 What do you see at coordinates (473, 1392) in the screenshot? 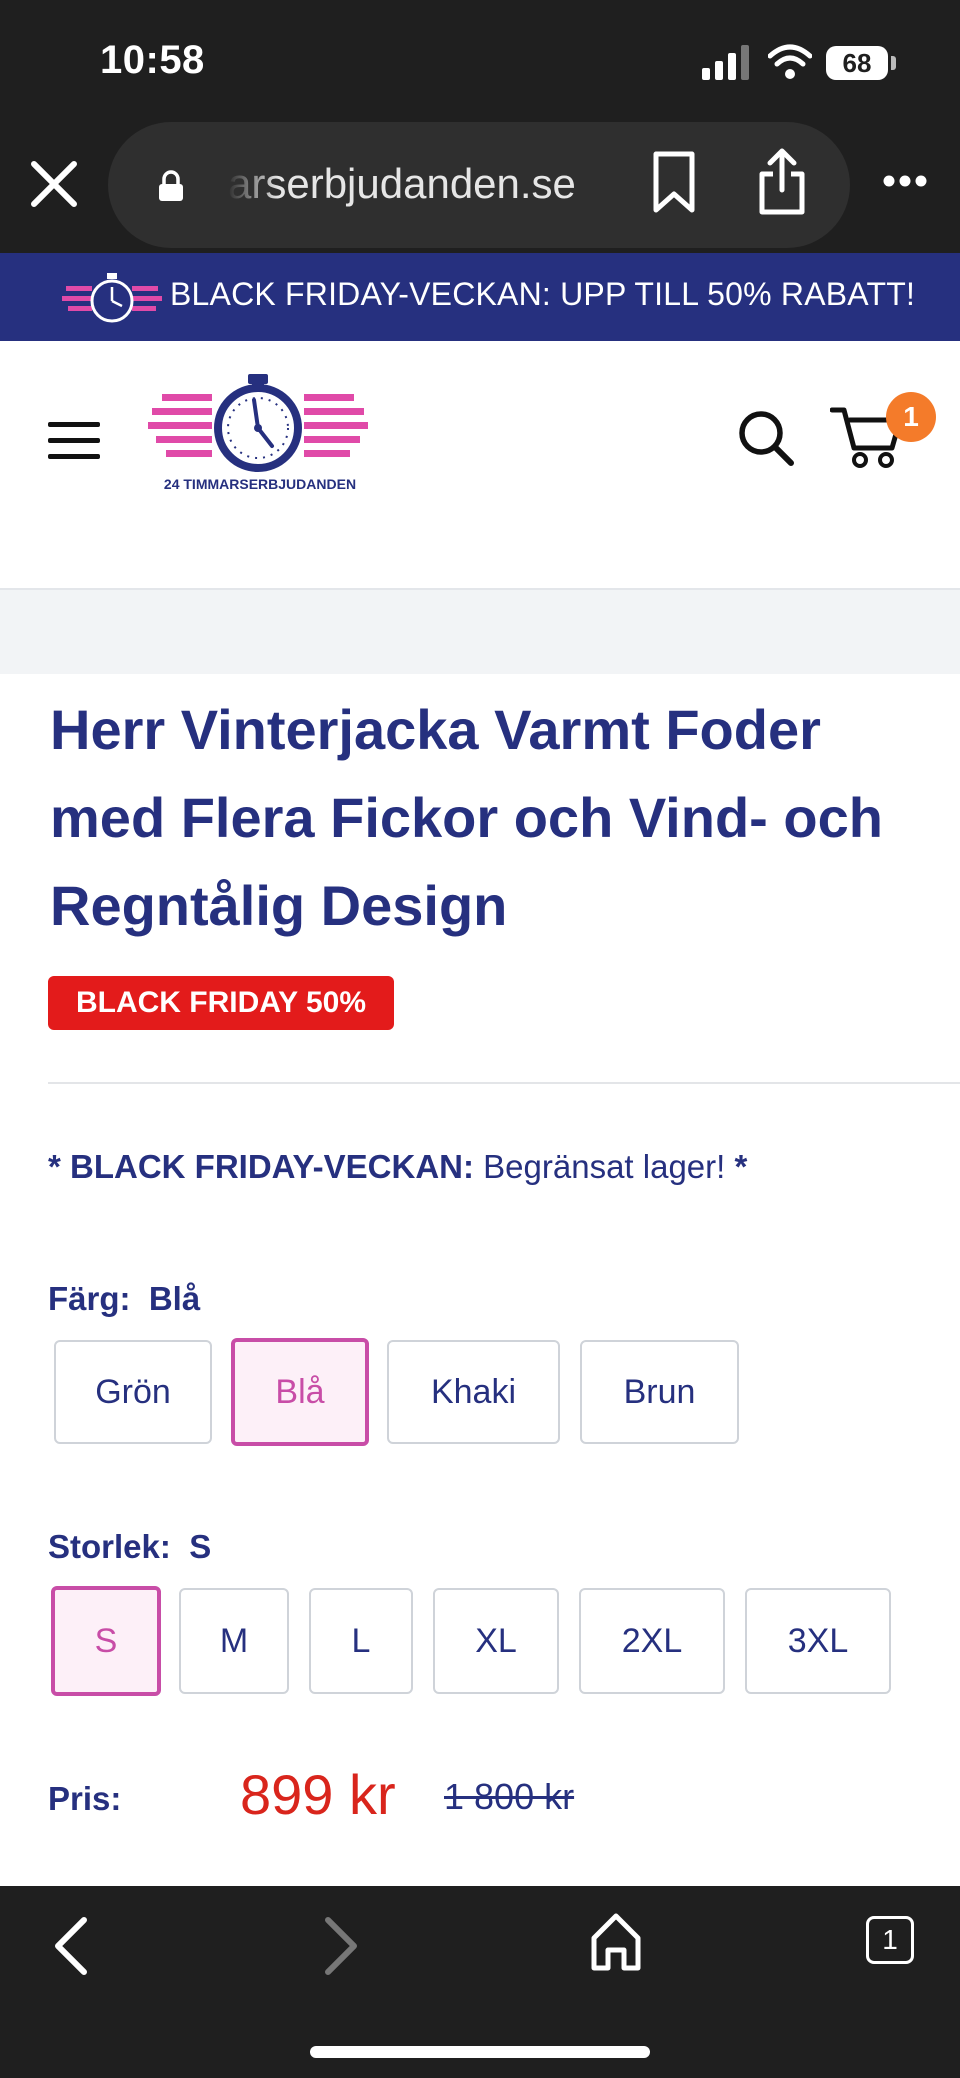
I see `color-option-khaki: Khaki` at bounding box center [473, 1392].